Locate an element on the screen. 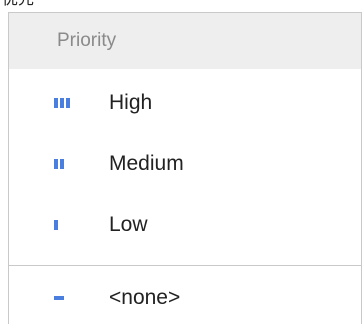  priority-none-icon is located at coordinates (59, 297).